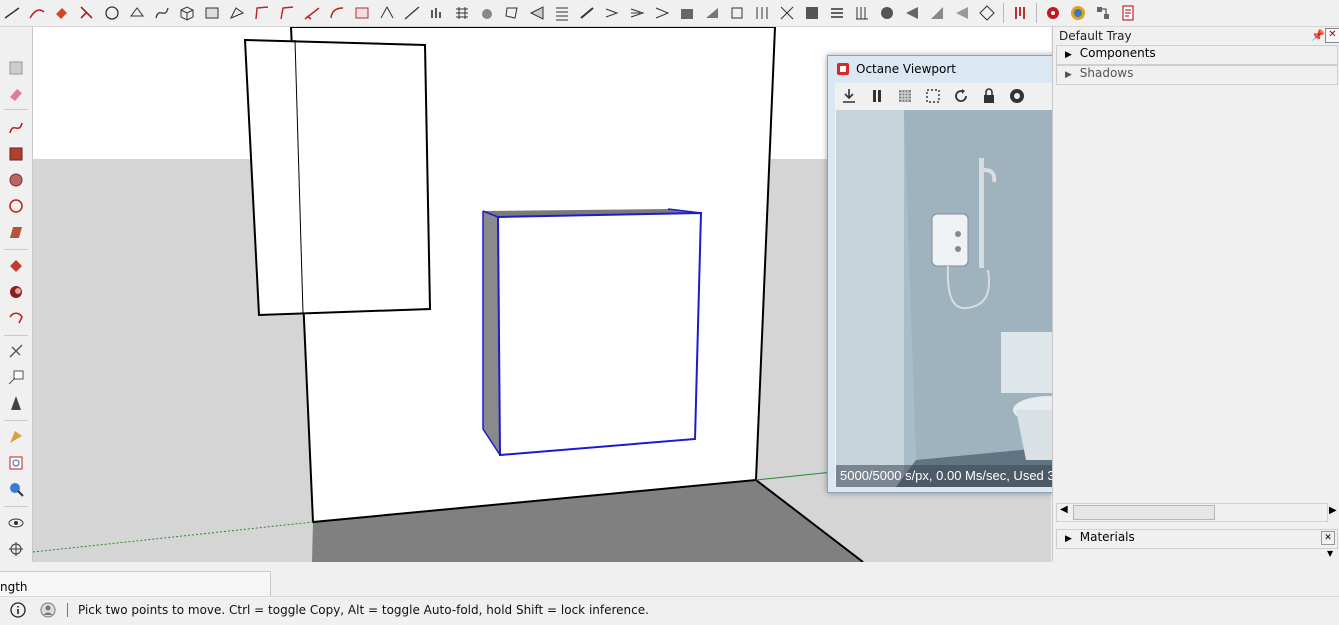 The width and height of the screenshot is (1339, 625). I want to click on polygon-icon, so click(16, 232).